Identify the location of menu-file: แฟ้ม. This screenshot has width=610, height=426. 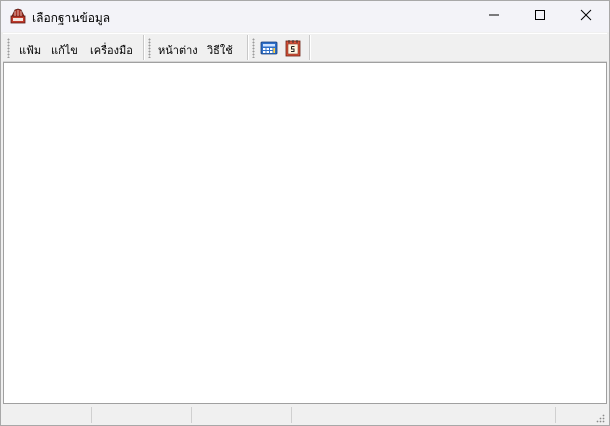
(30, 50).